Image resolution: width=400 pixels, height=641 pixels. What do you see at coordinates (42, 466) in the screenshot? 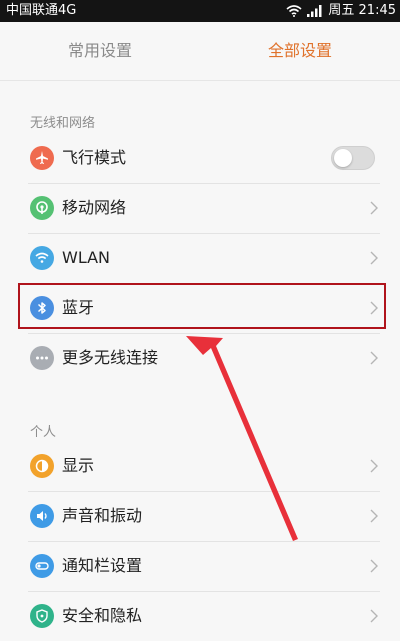
I see `display-icon` at bounding box center [42, 466].